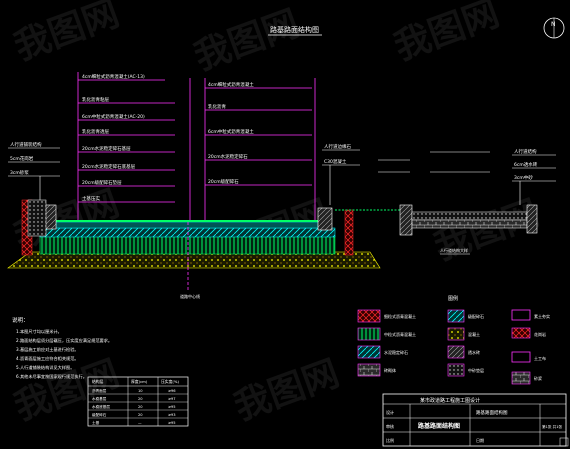  I want to click on svg-text: 1.本图尺寸均以厘米计。, so click(39, 331).